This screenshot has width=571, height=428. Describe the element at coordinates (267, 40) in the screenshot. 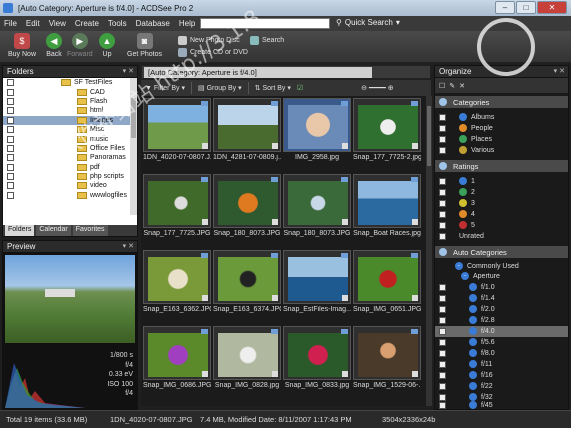

I see `search-button: Search` at that location.